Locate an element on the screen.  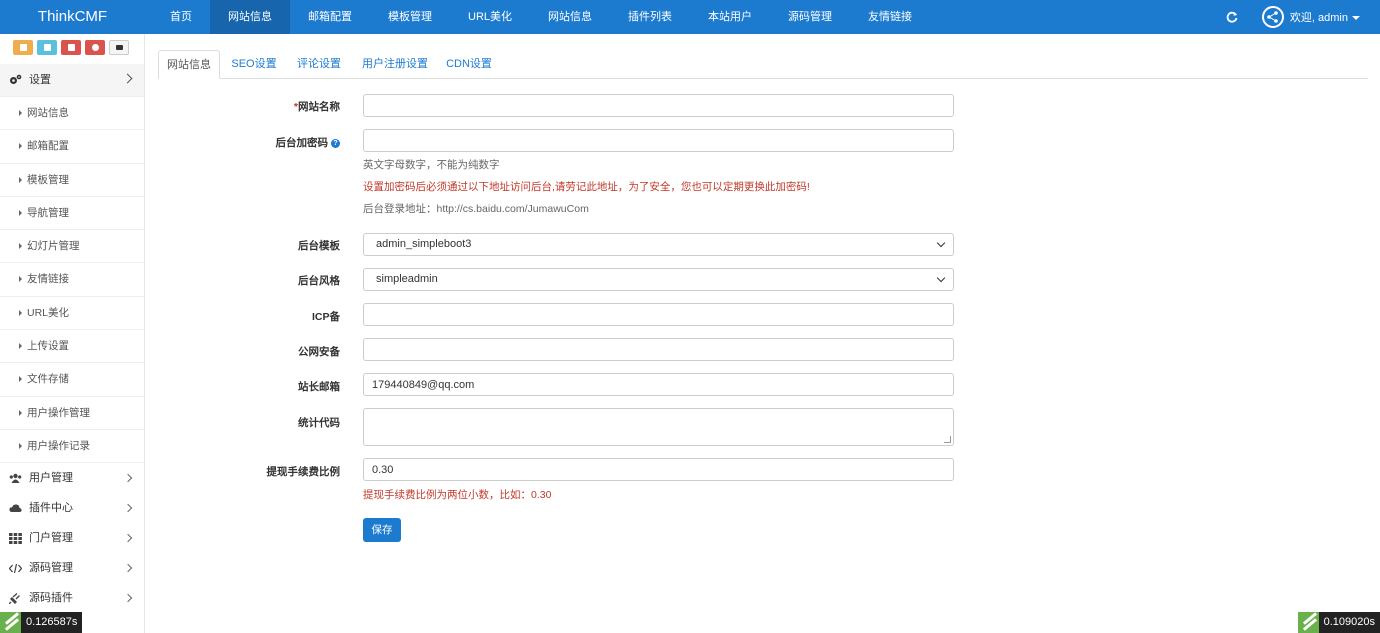
timer-badge-left: 0.126587s is located at coordinates (41, 622).